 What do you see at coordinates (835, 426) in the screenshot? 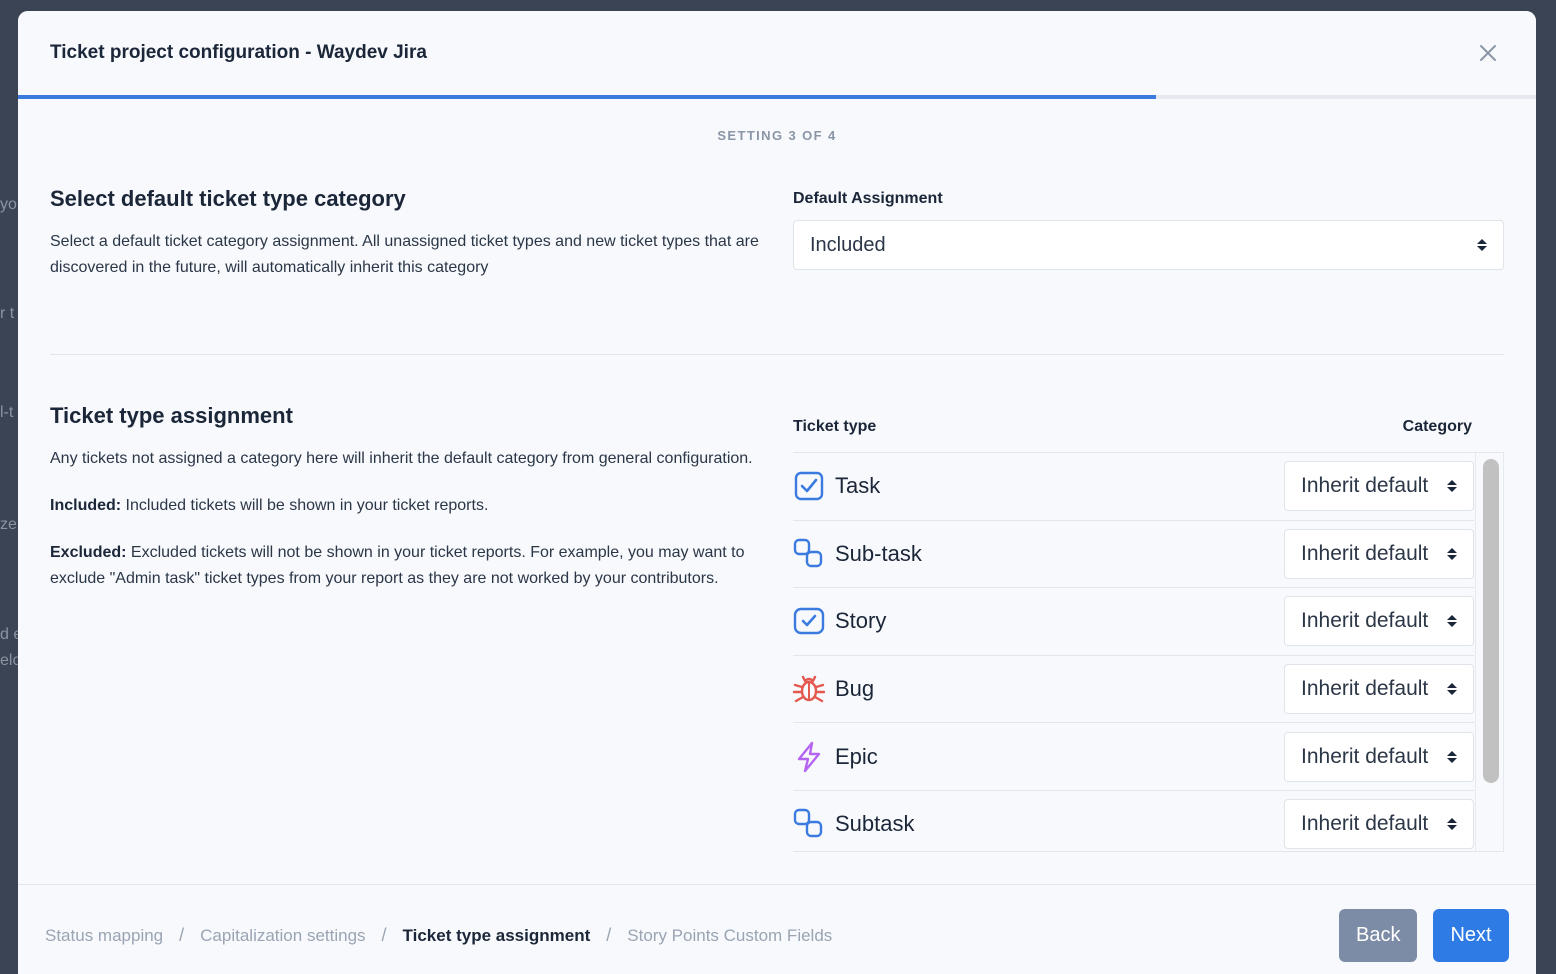
I see `col-ticket-type: Ticket type` at bounding box center [835, 426].